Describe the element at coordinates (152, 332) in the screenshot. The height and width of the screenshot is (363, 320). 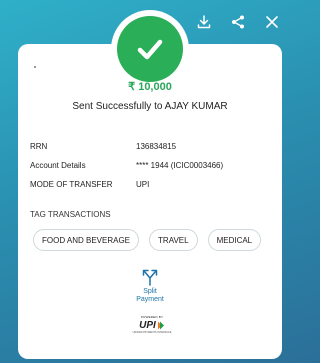
I see `upi-tagline: UNIFIED PAYMENTS INTERFACE` at that location.